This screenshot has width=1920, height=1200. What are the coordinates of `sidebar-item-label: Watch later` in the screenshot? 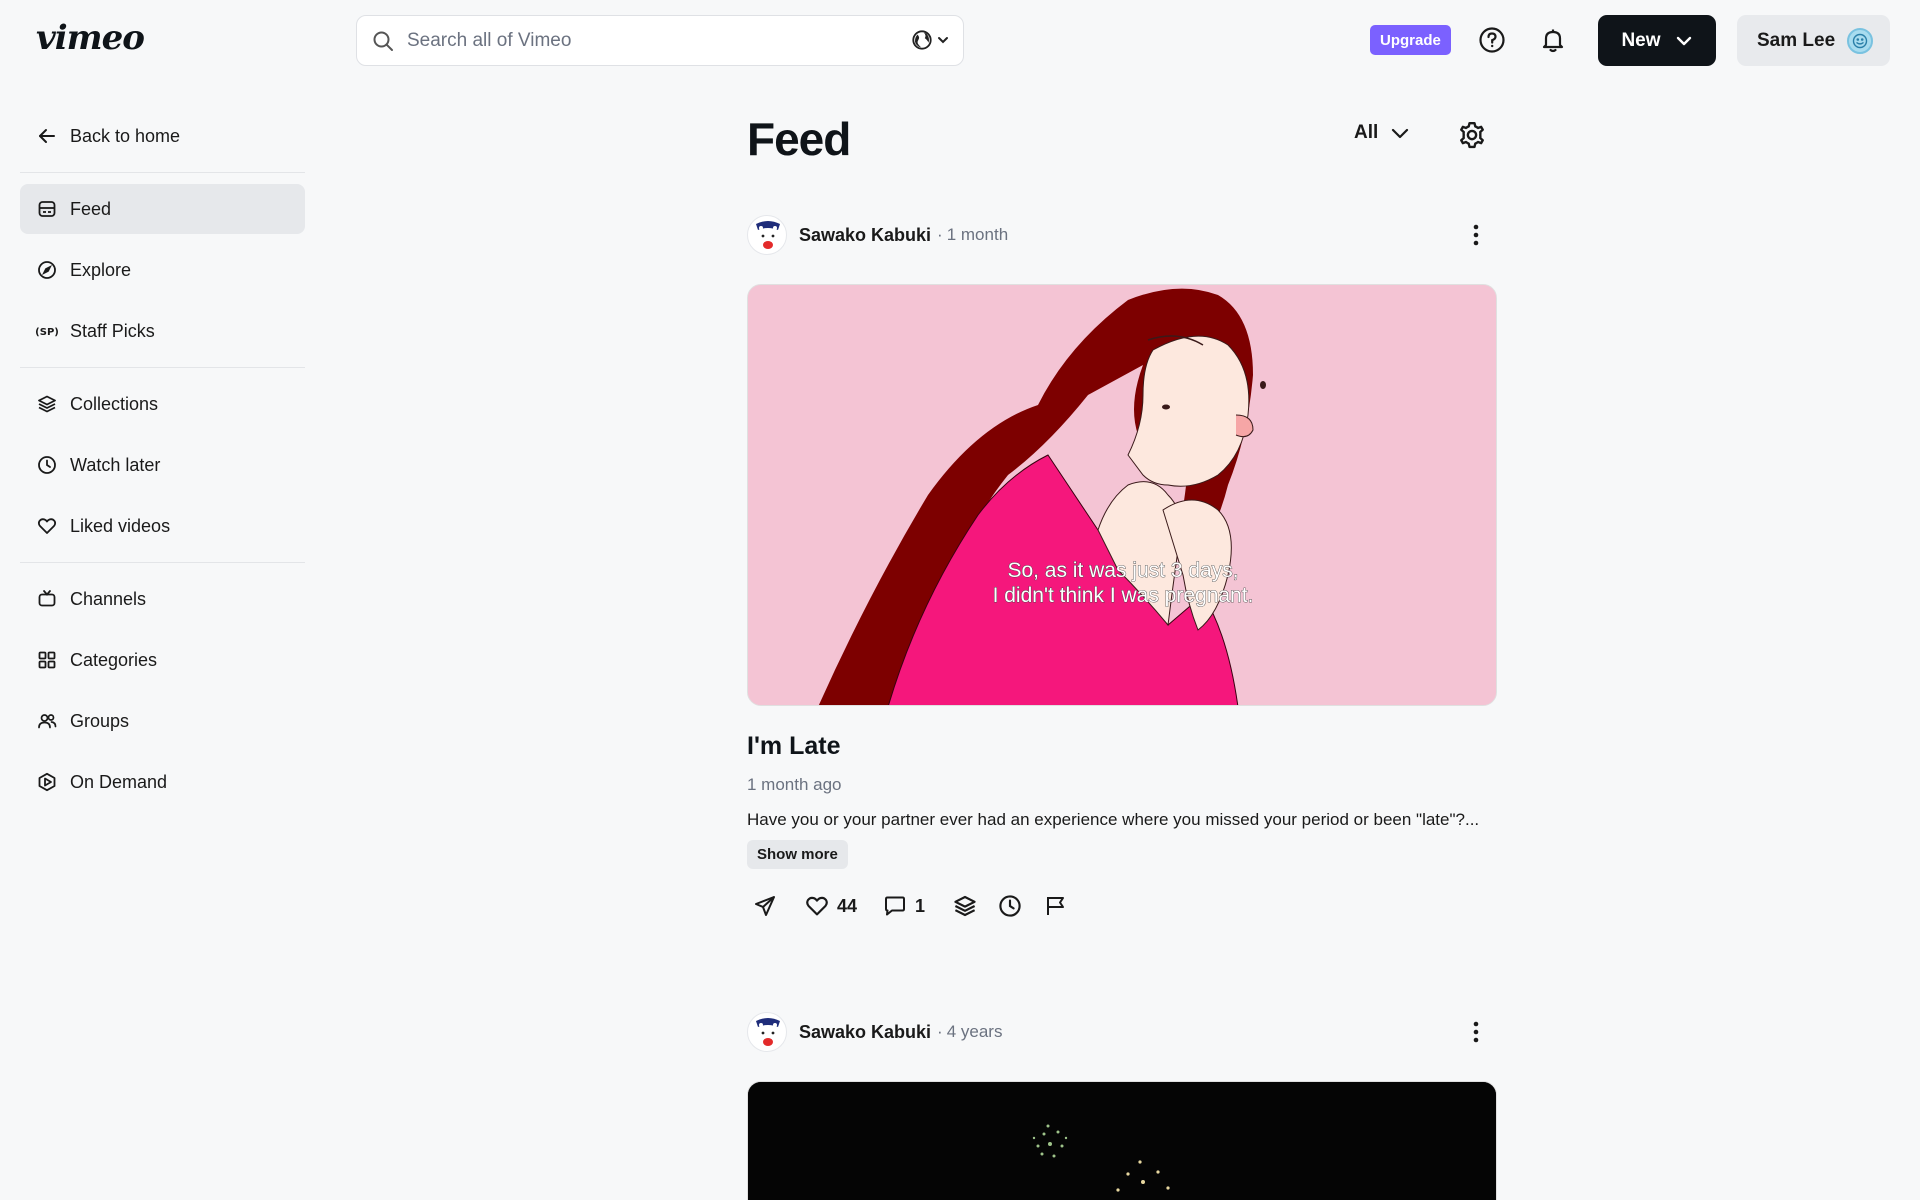 It's located at (115, 464).